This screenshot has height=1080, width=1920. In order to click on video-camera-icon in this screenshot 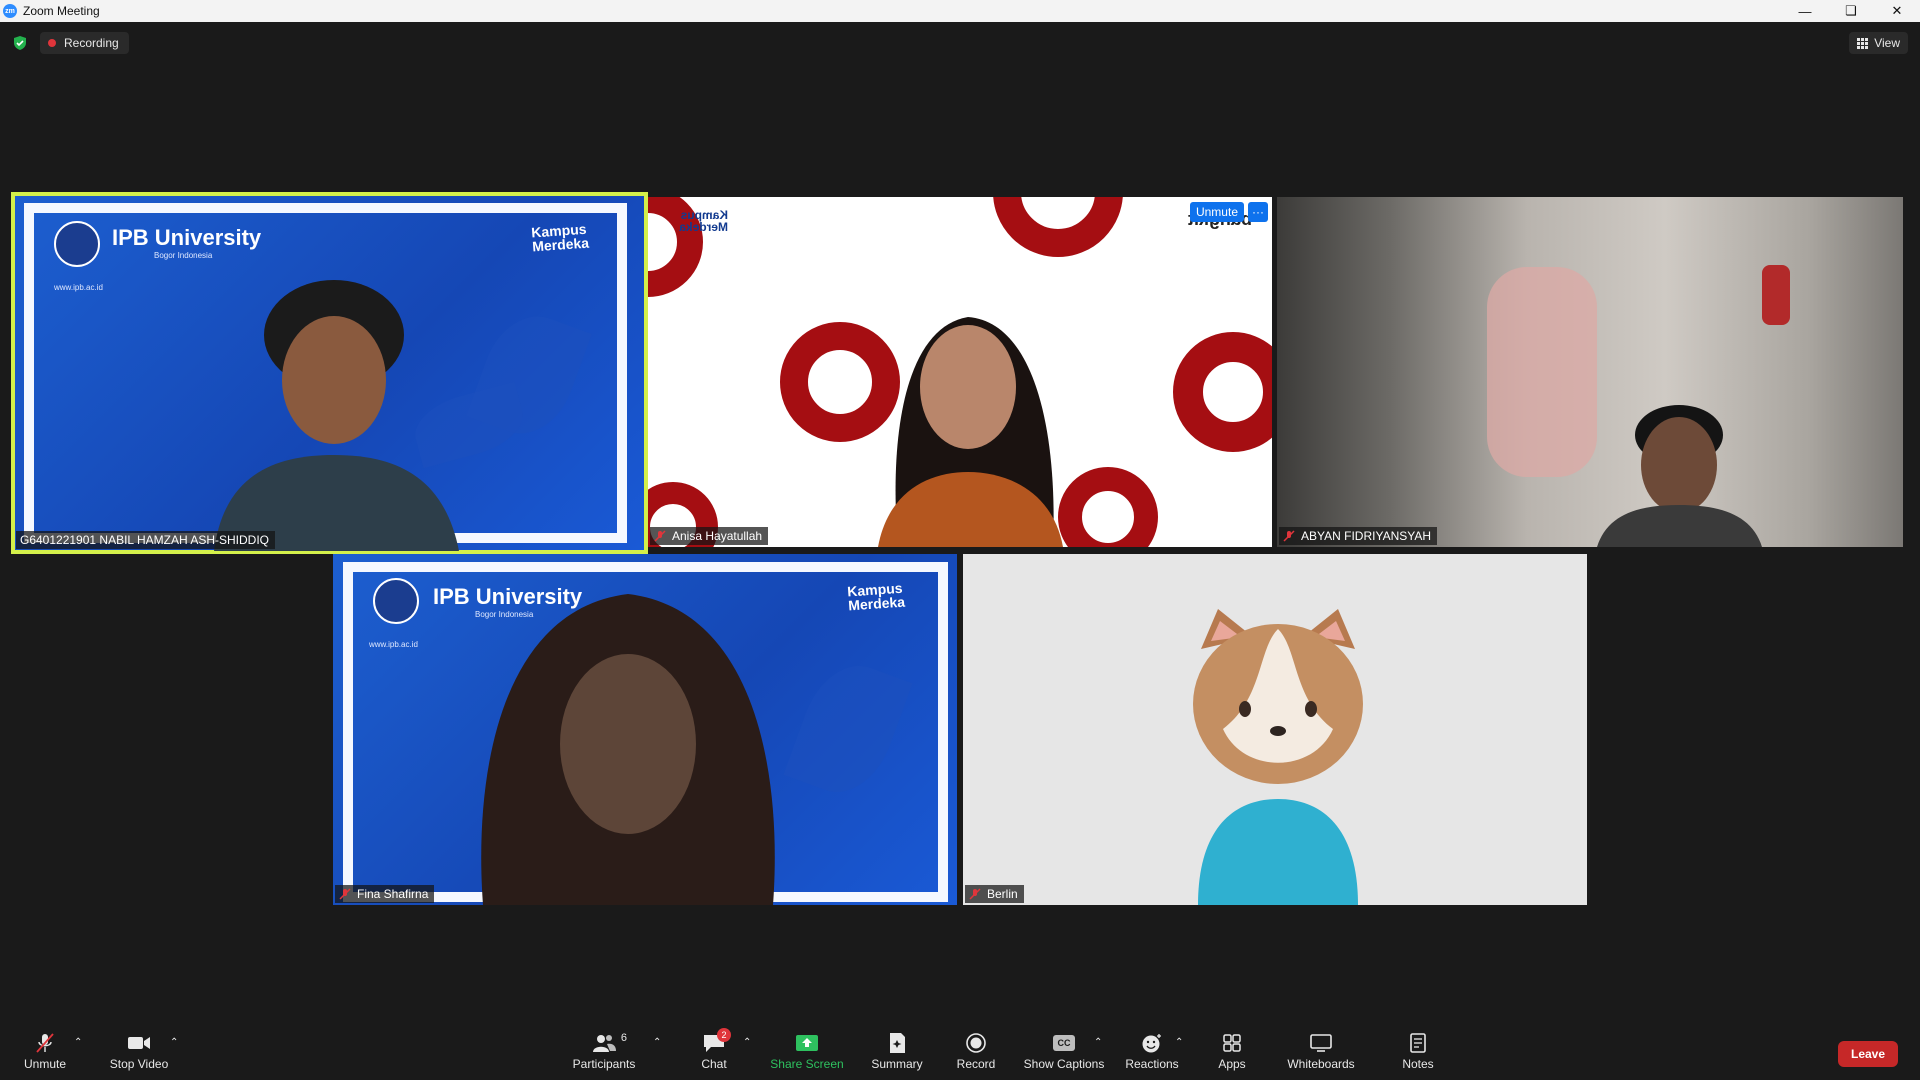, I will do `click(139, 1043)`.